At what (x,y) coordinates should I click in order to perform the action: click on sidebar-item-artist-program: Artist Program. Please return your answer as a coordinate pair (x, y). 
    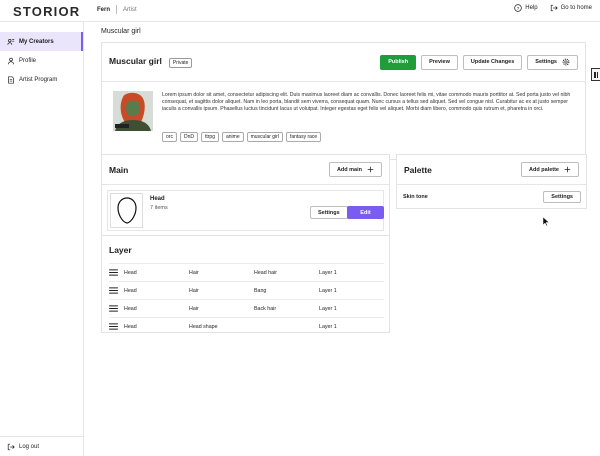
    Looking at the image, I should click on (41, 79).